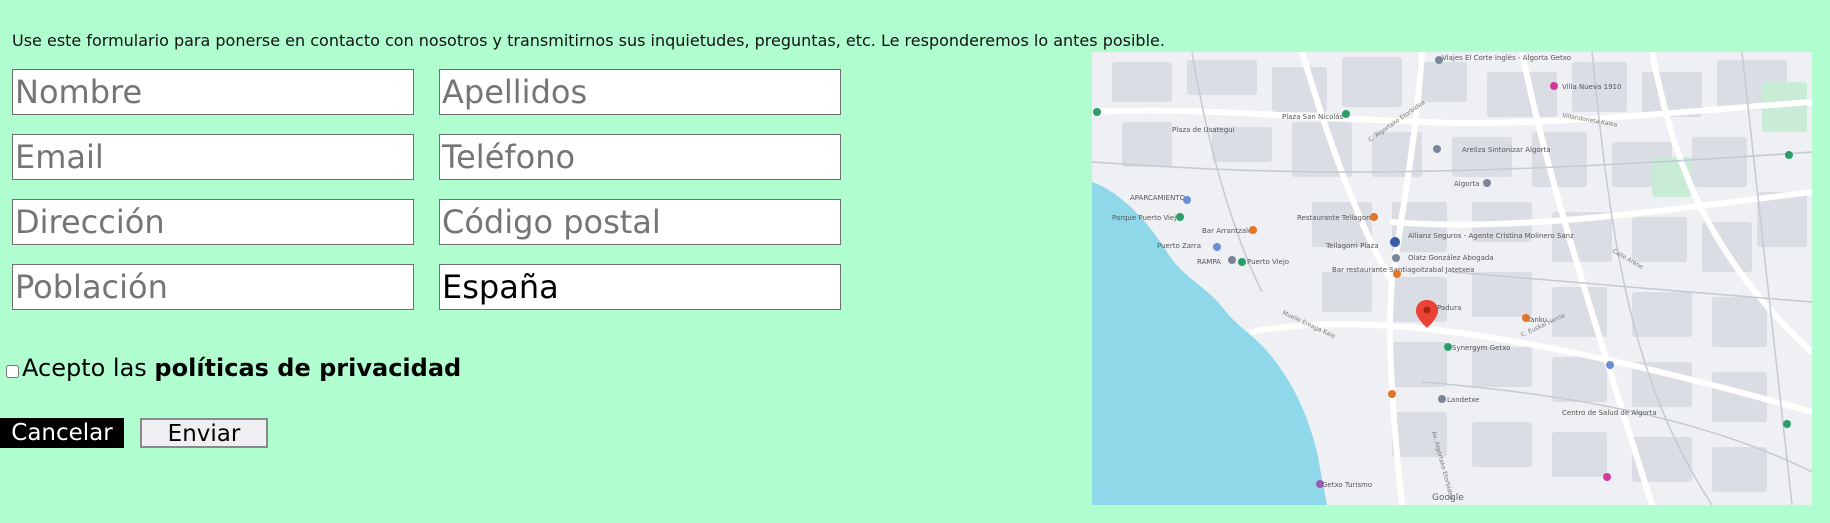 Image resolution: width=1830 pixels, height=523 pixels. Describe the element at coordinates (1203, 130) in the screenshot. I see `map-place-plaza-usategui: Plaza de Usategui` at that location.